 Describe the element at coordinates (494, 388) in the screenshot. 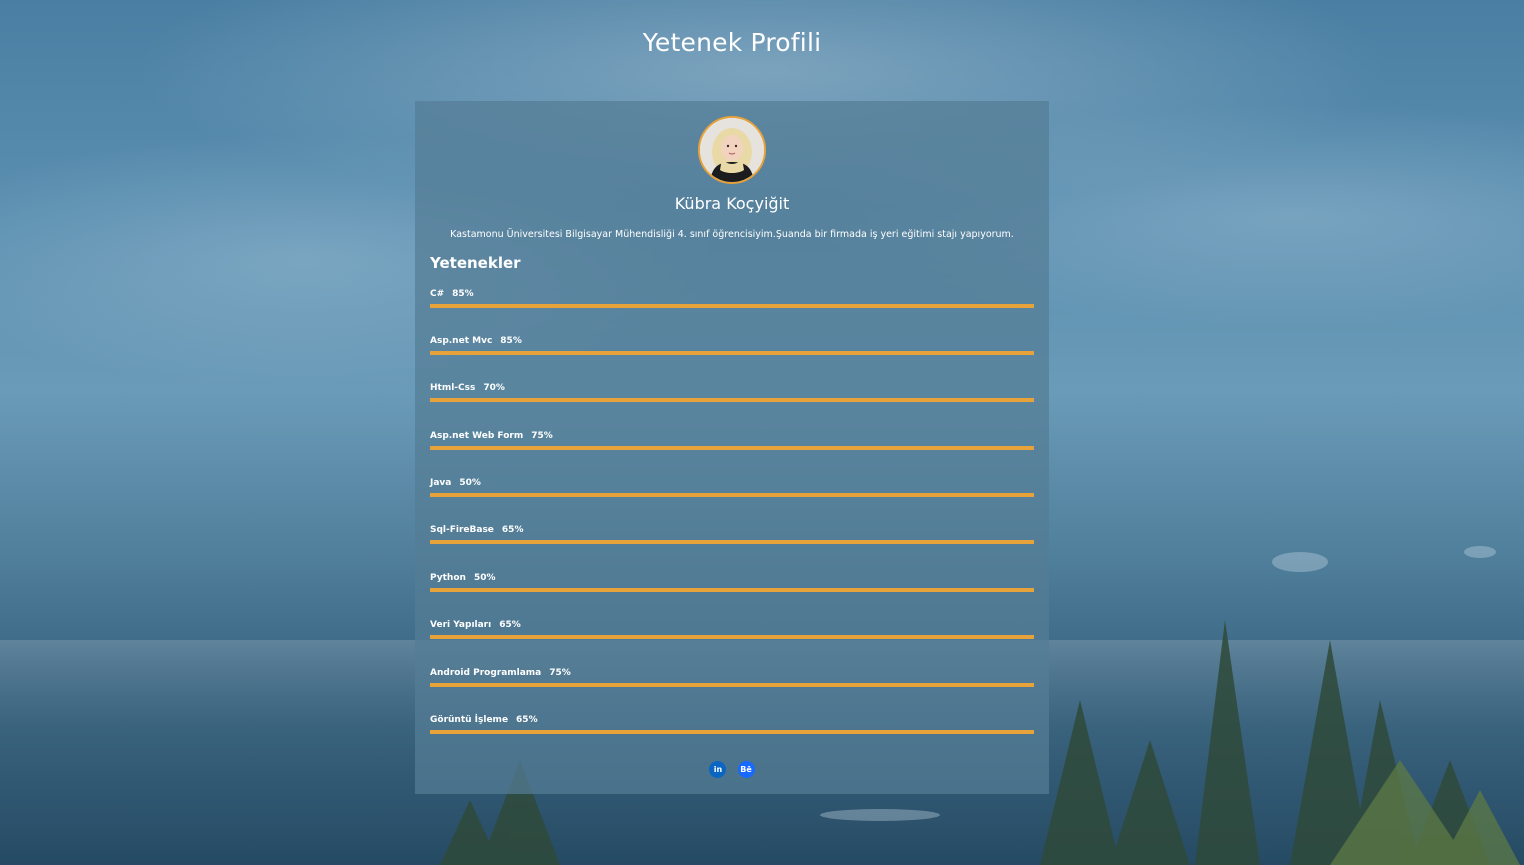

I see `skill-percent: 70%` at that location.